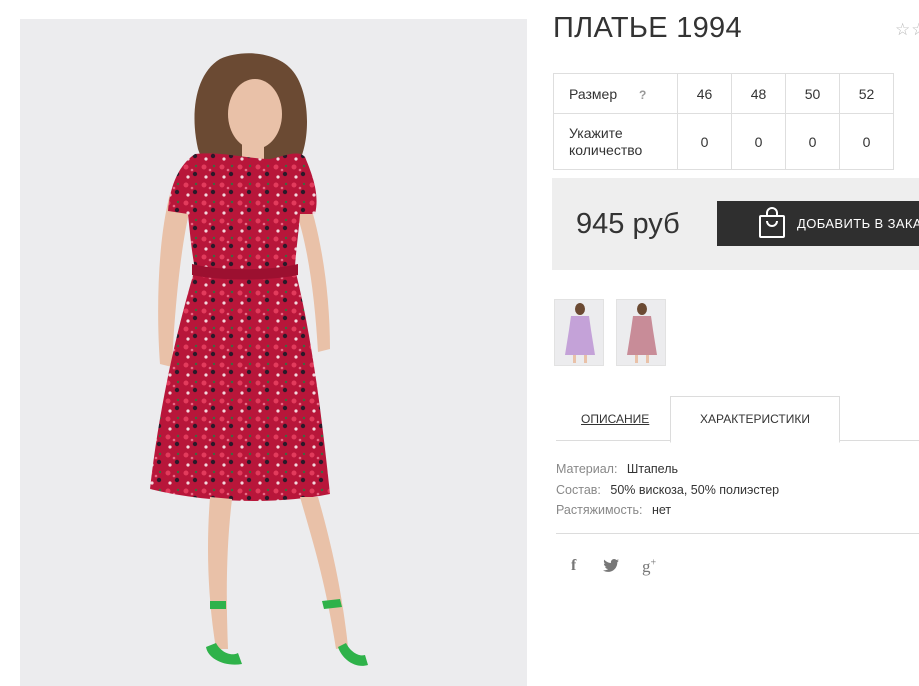  Describe the element at coordinates (737, 533) in the screenshot. I see `specs-divider` at that location.